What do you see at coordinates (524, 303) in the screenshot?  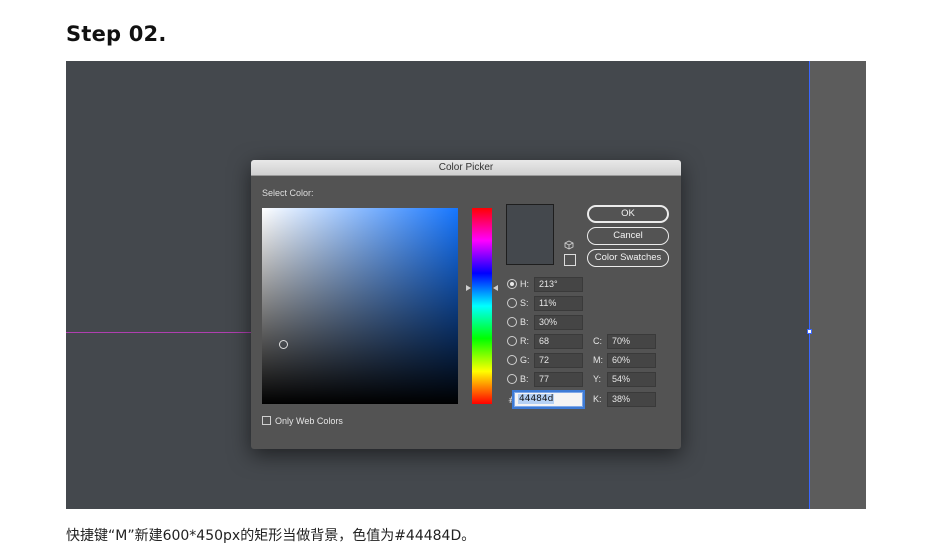 I see `saturation-label: S:` at bounding box center [524, 303].